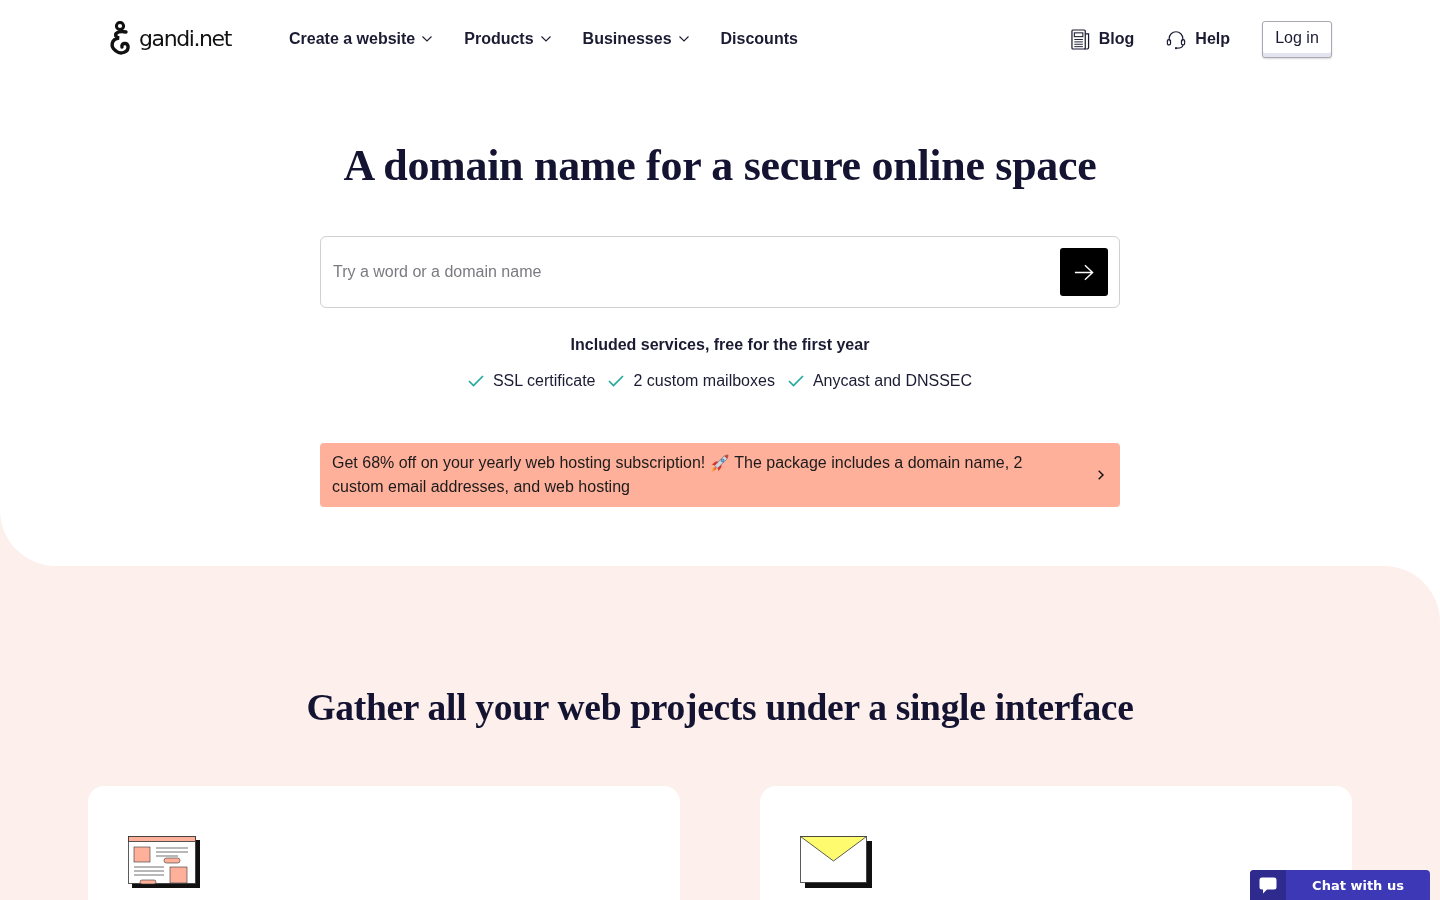 The height and width of the screenshot is (900, 1440). Describe the element at coordinates (1297, 39) in the screenshot. I see `login-button: Log in` at that location.